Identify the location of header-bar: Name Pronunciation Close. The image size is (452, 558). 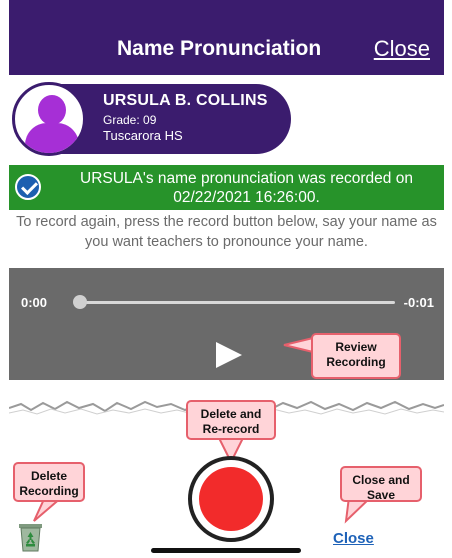
(226, 37).